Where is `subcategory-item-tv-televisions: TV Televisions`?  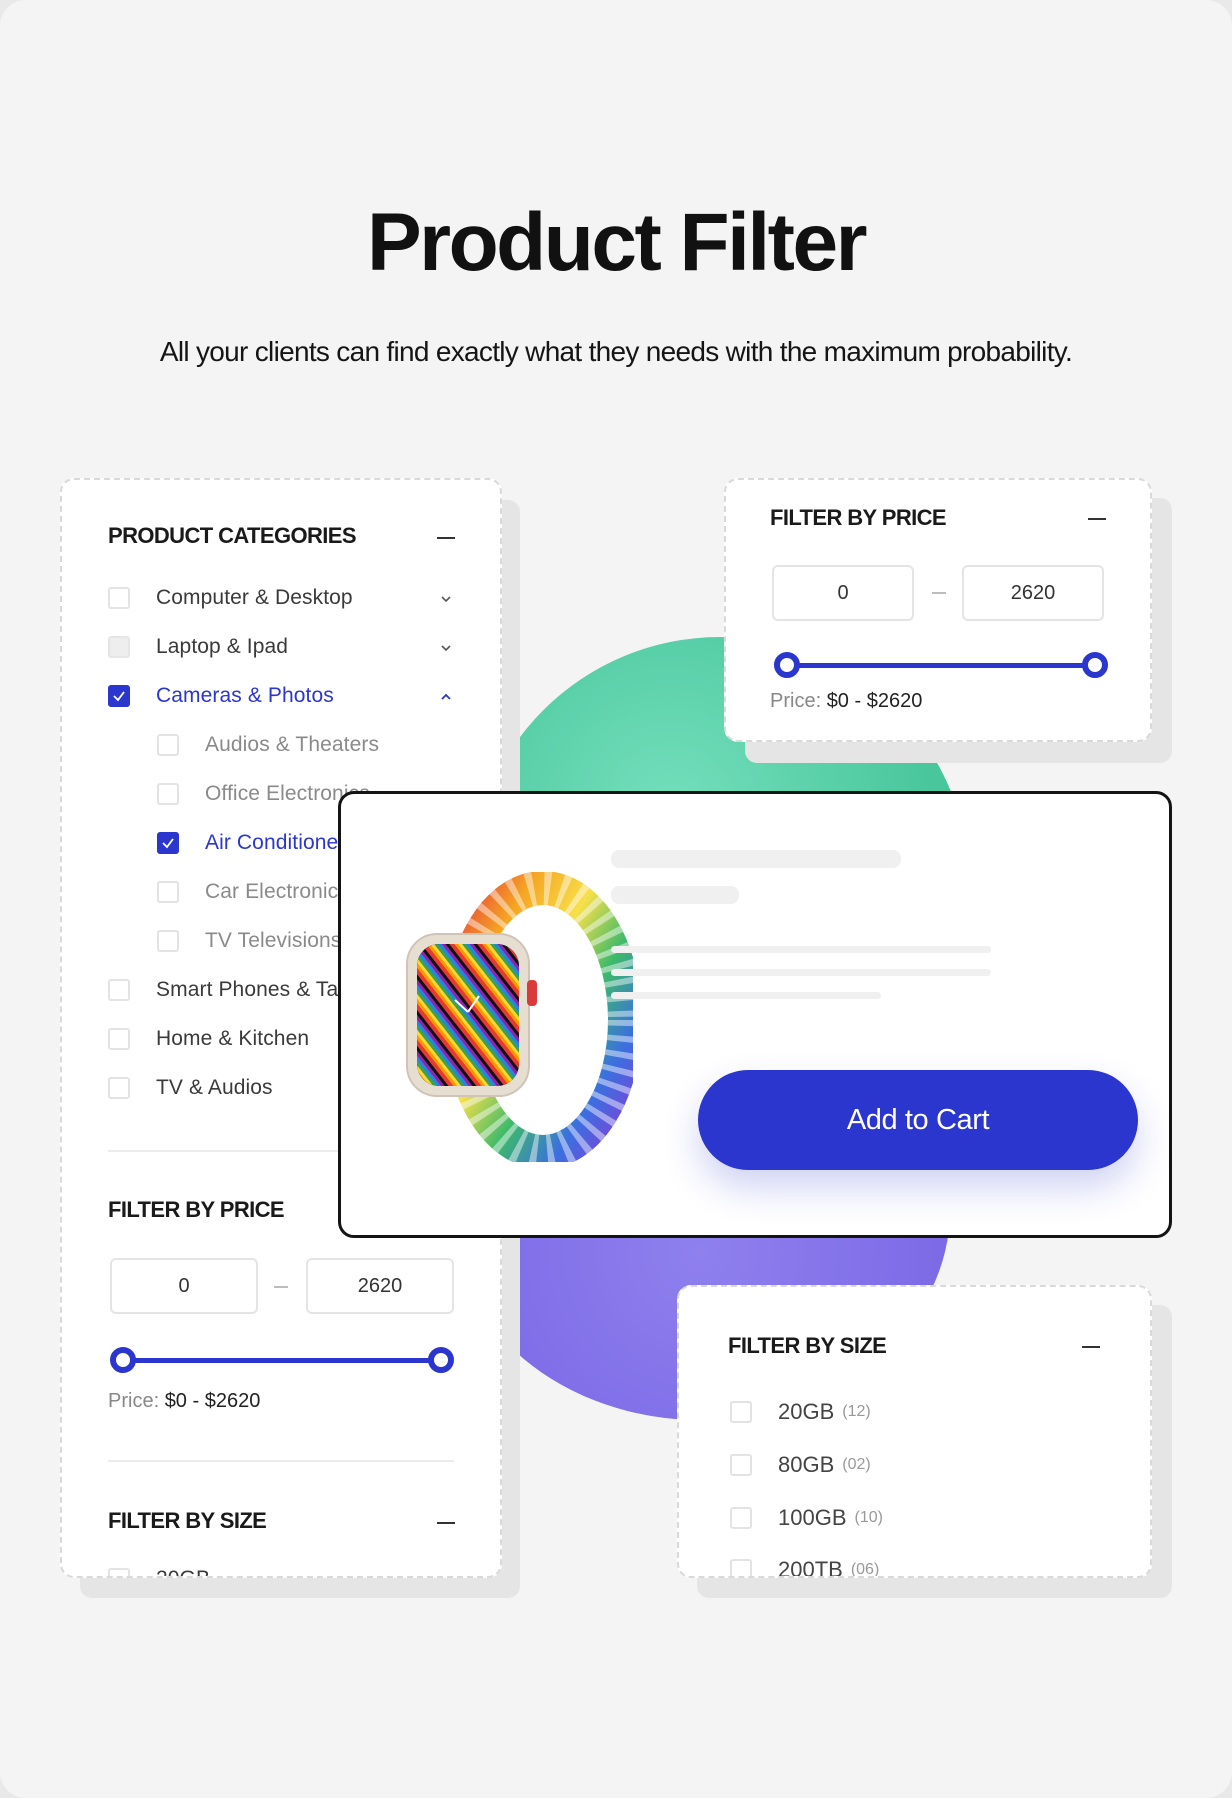 subcategory-item-tv-televisions: TV Televisions is located at coordinates (249, 941).